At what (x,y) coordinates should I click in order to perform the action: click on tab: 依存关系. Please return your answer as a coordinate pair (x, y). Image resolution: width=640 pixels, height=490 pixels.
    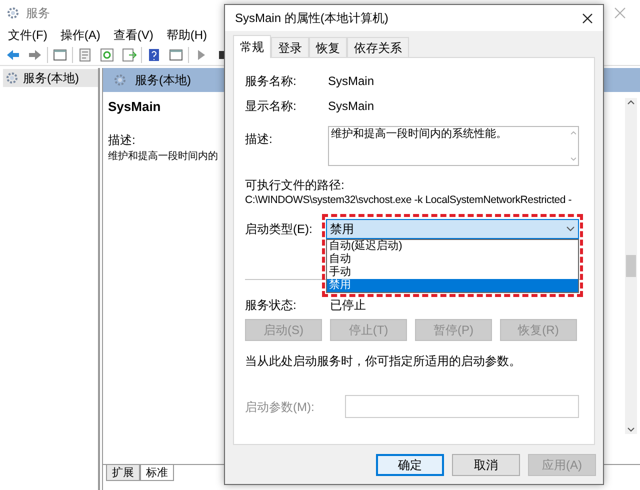
    Looking at the image, I should click on (378, 47).